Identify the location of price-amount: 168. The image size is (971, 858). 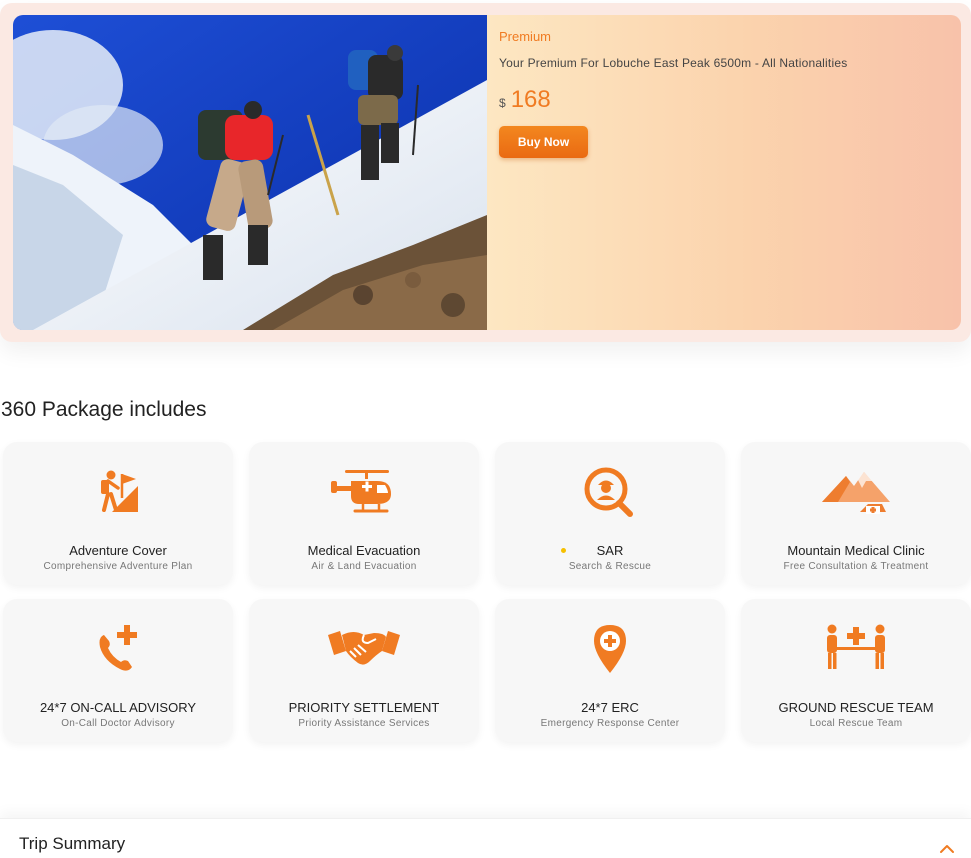
(530, 99).